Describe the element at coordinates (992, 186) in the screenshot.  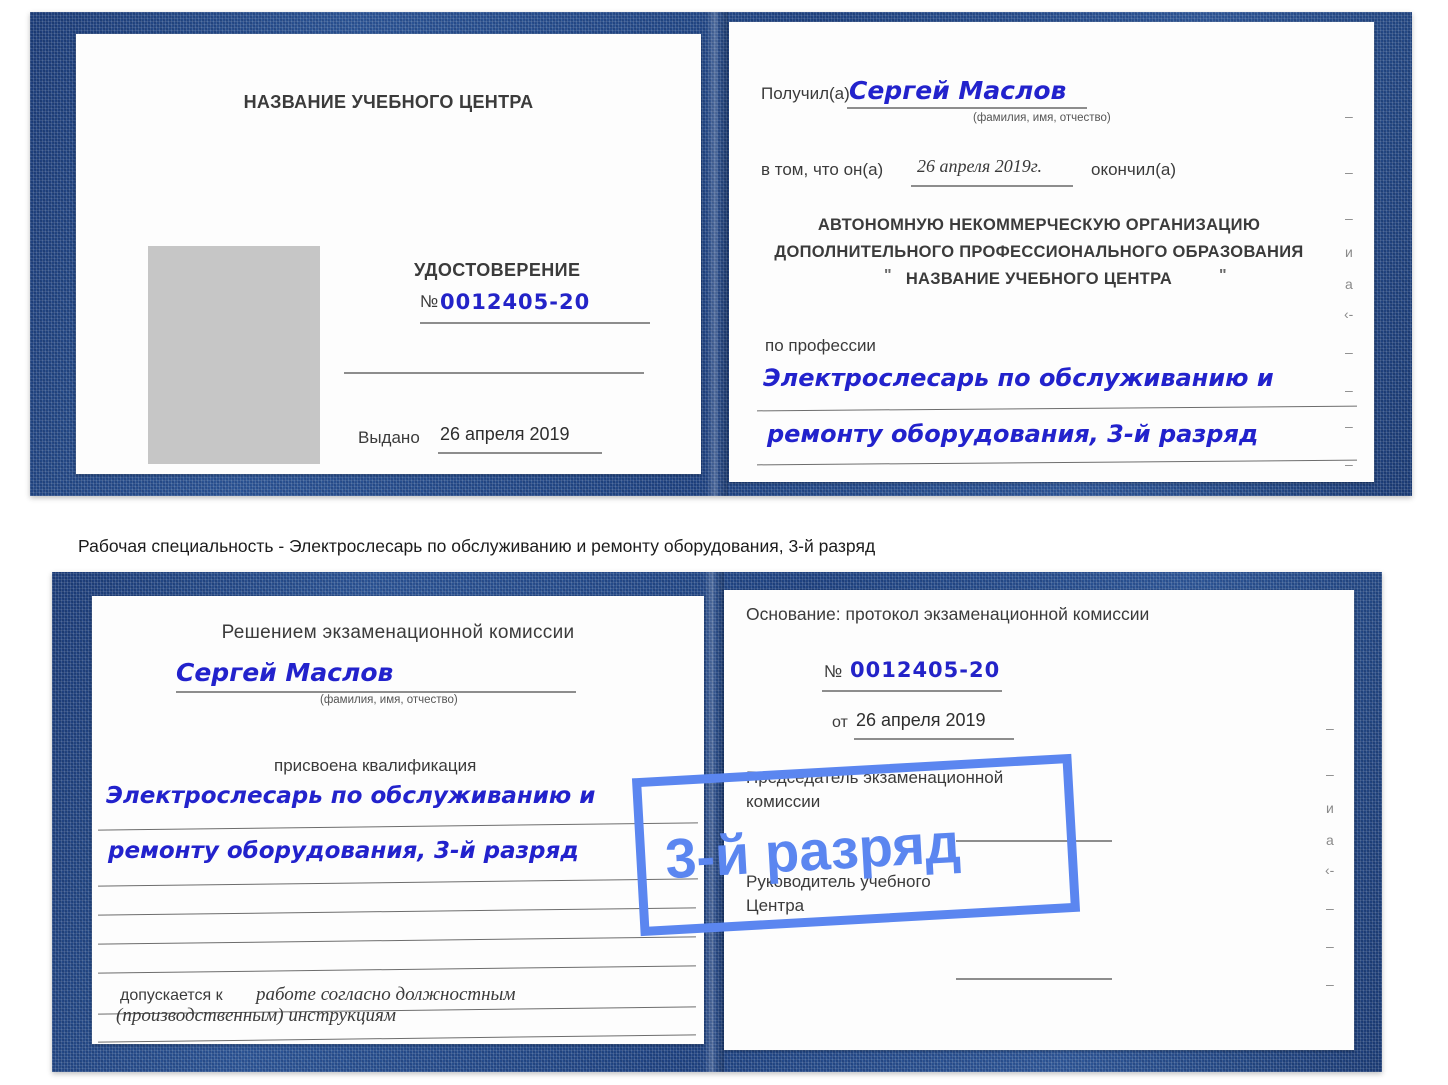
I see `completion-date-rule` at that location.